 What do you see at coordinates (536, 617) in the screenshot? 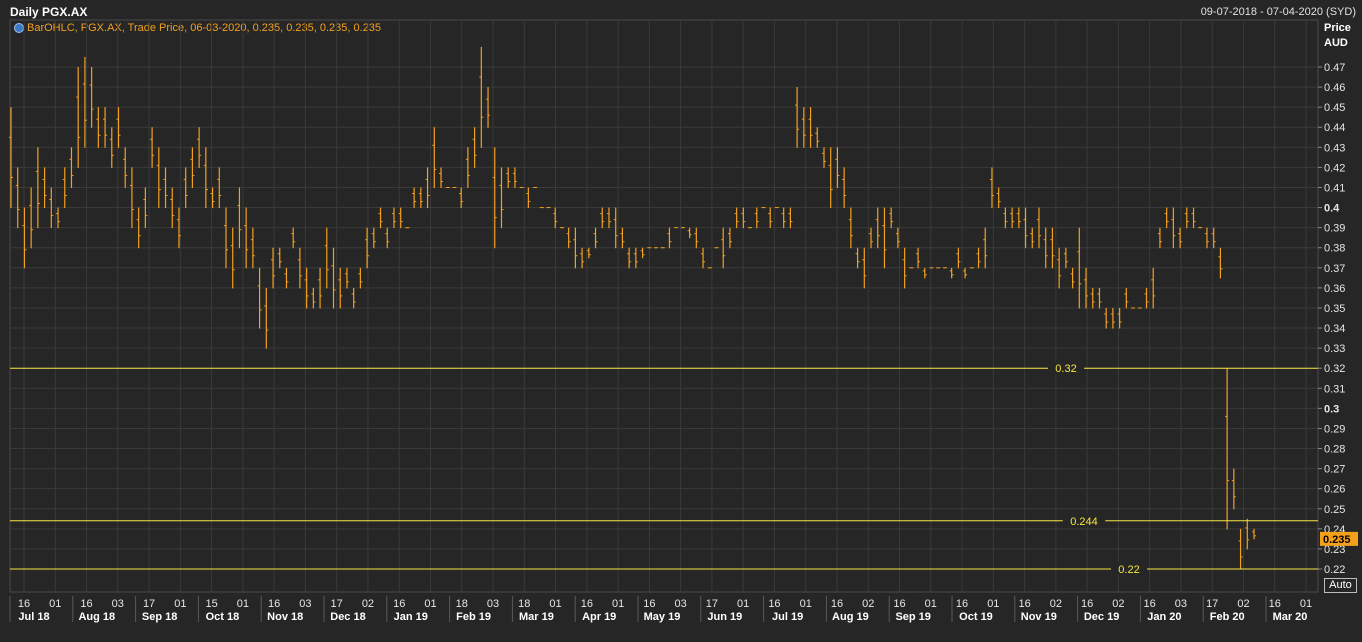
I see `x-month-label: Mar 19` at bounding box center [536, 617].